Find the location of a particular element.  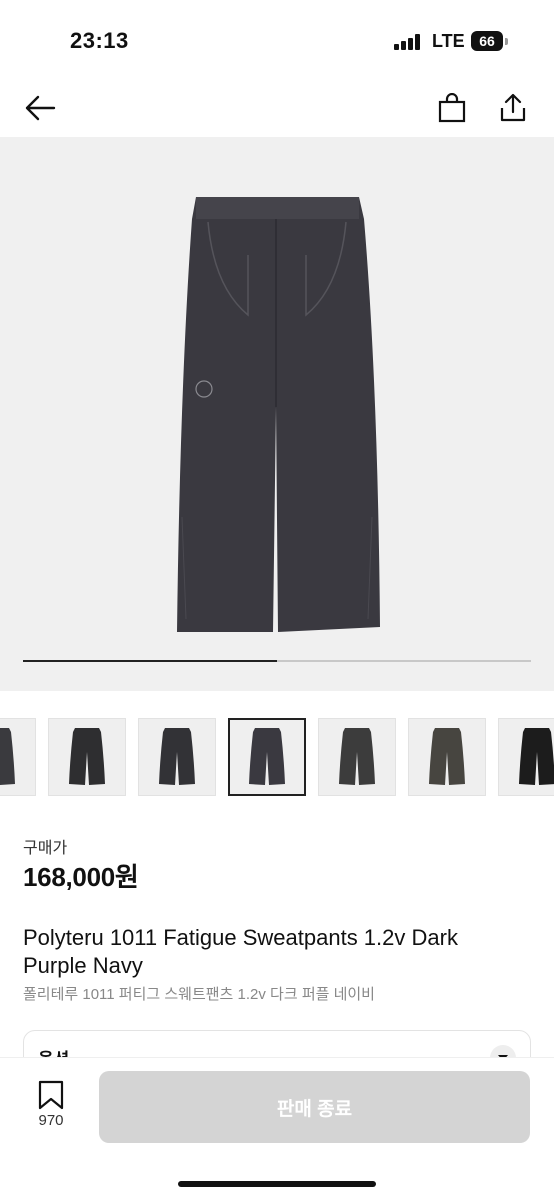

share-icon is located at coordinates (513, 108).